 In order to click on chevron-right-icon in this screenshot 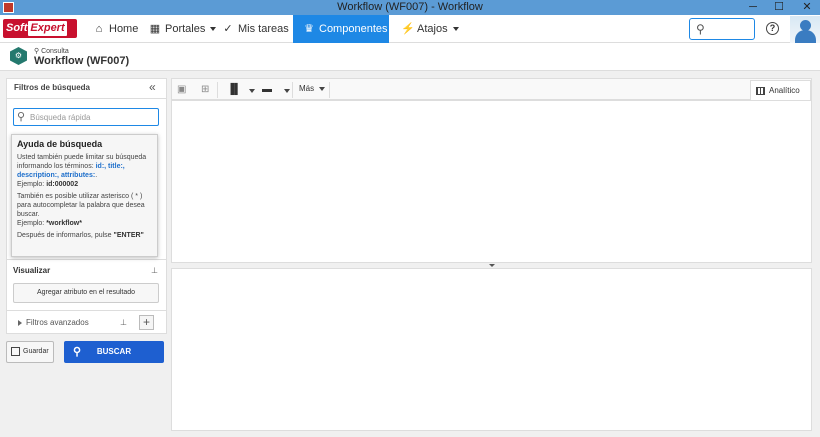, I will do `click(20, 322)`.